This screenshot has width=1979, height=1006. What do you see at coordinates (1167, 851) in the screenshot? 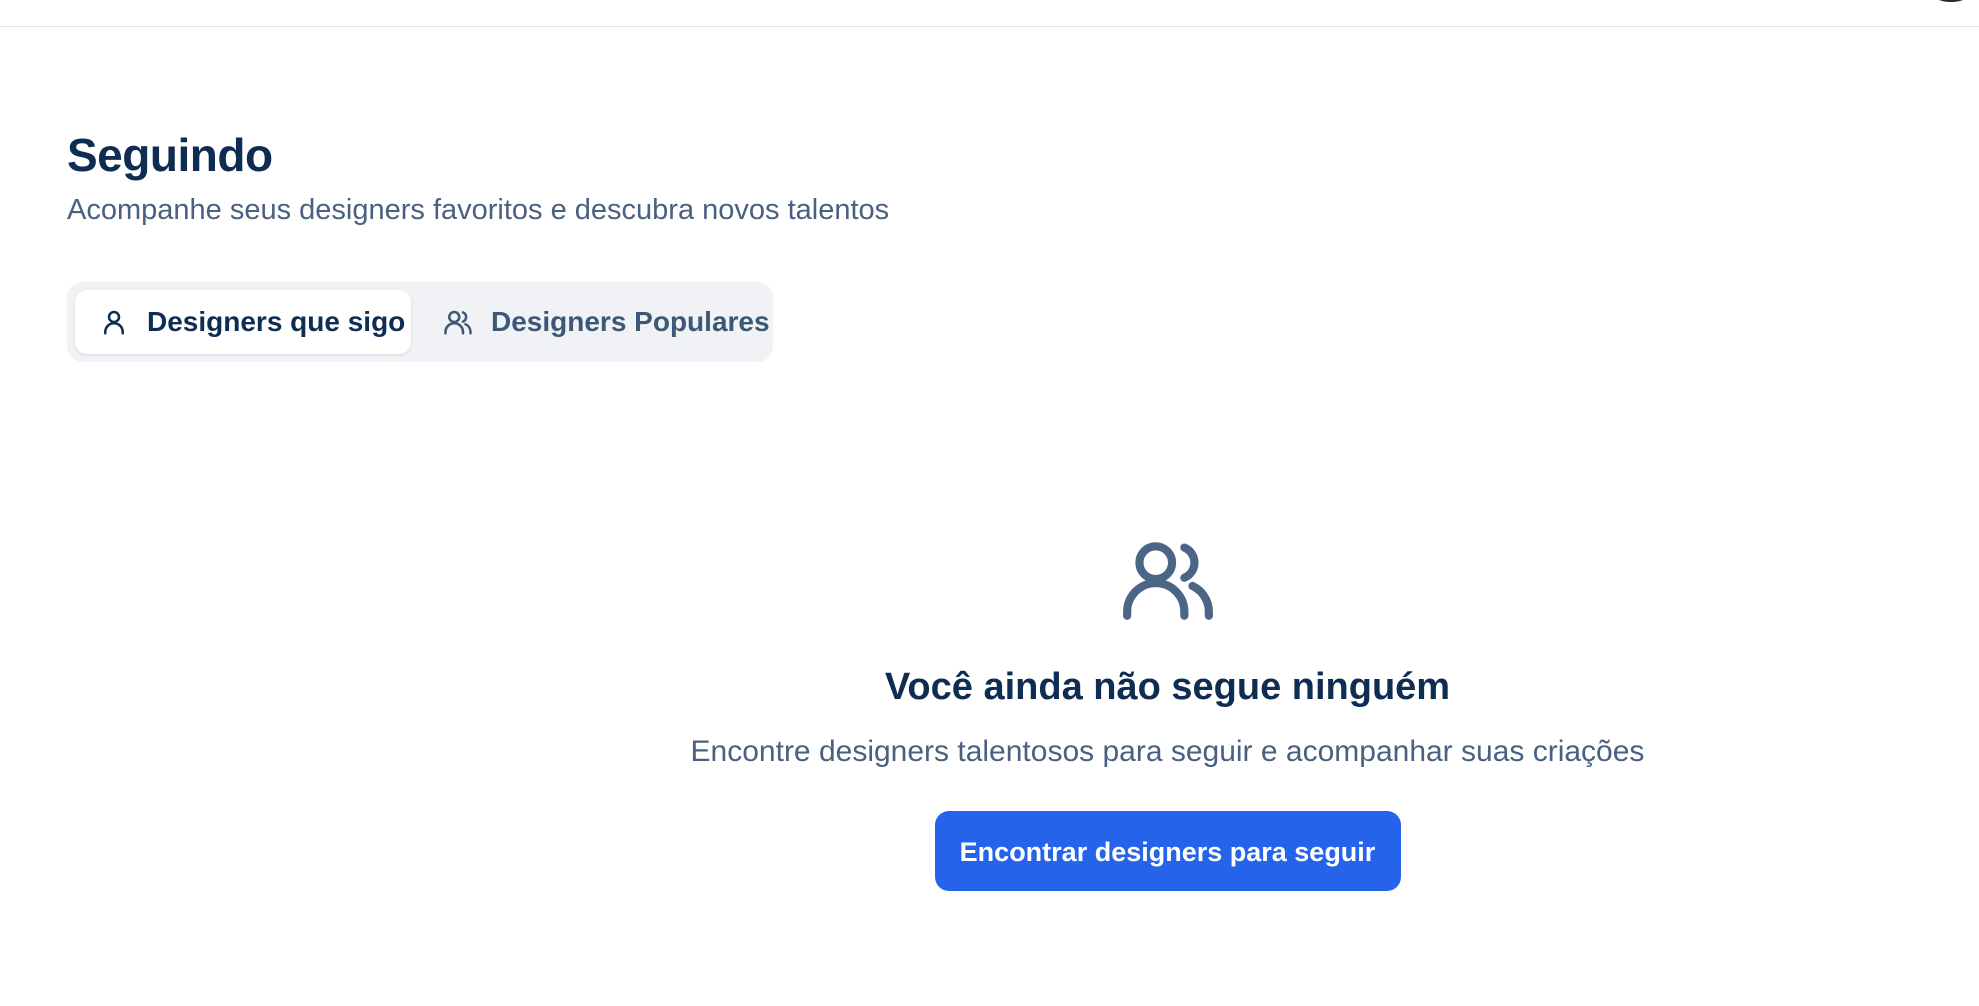
I see `find-designers-button: Encontrar designers para seguir` at bounding box center [1167, 851].